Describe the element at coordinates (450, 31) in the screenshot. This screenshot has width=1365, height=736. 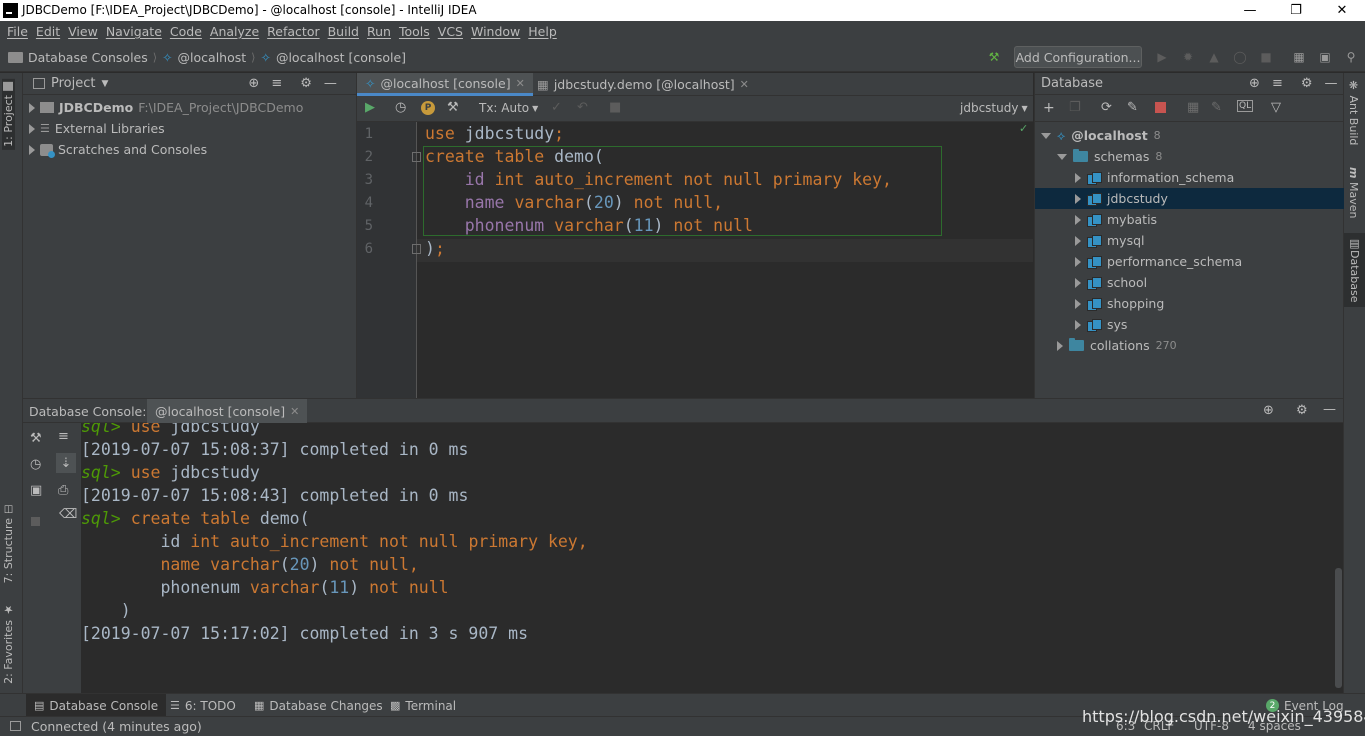
I see `menu-vcs: VCS` at that location.